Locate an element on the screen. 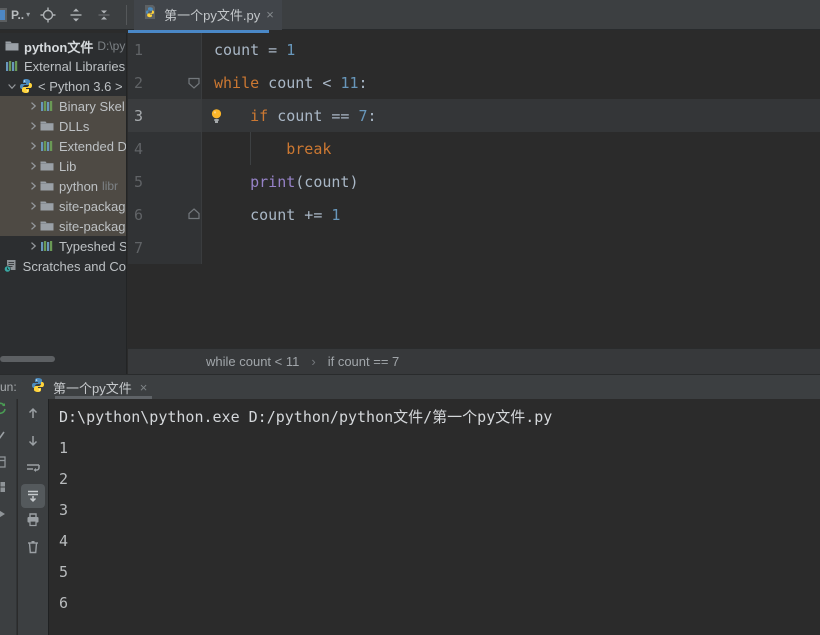 The image size is (820, 635). soft-wrap-icon is located at coordinates (33, 468).